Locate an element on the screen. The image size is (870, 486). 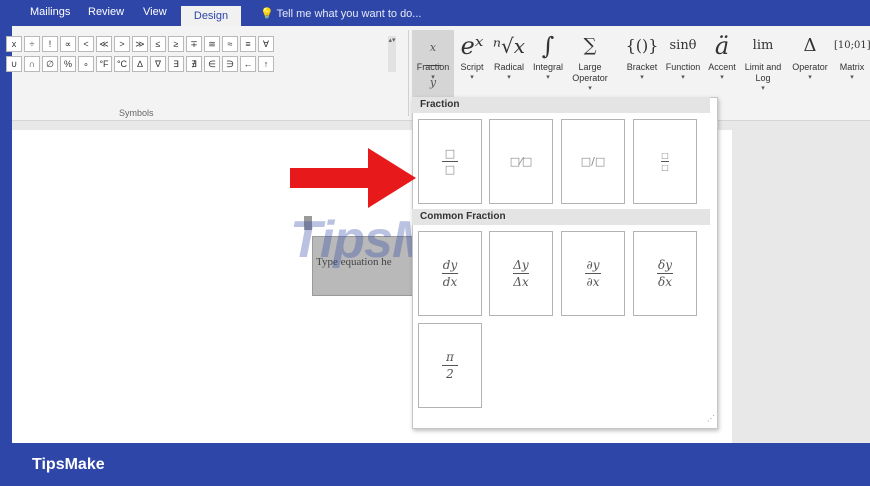
symbol-cell: ≪ is located at coordinates (104, 44).